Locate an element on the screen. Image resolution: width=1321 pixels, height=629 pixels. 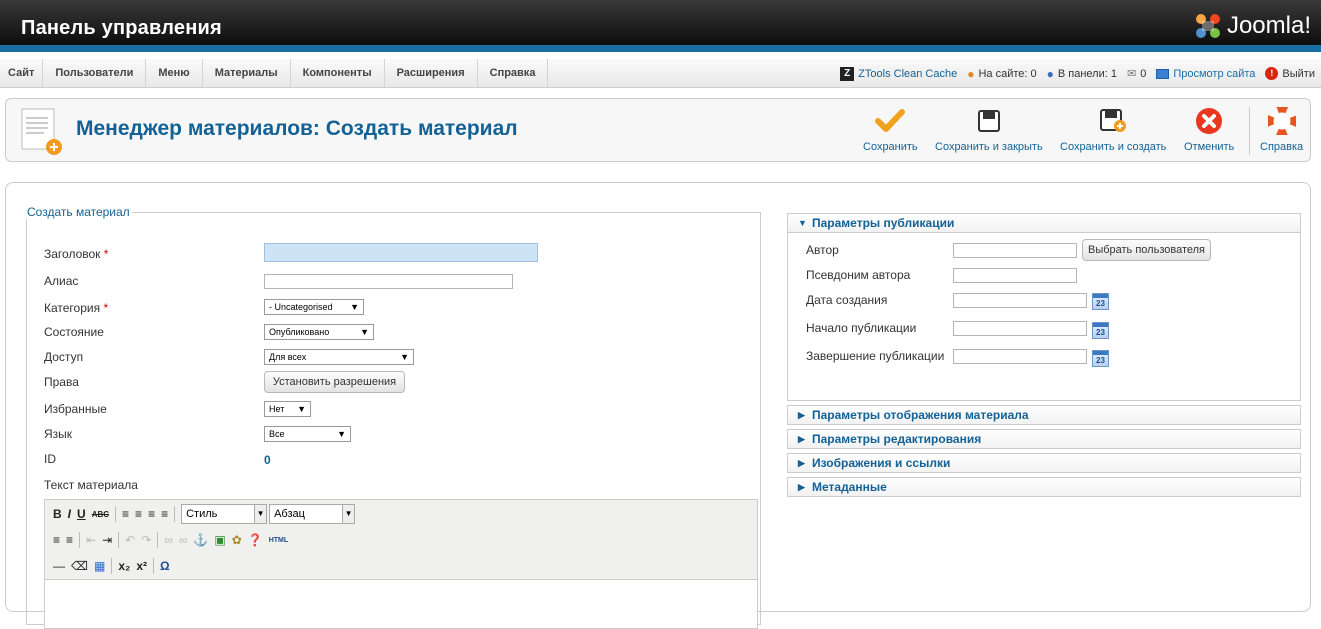
redo-icon: ↷ is located at coordinates (146, 540).